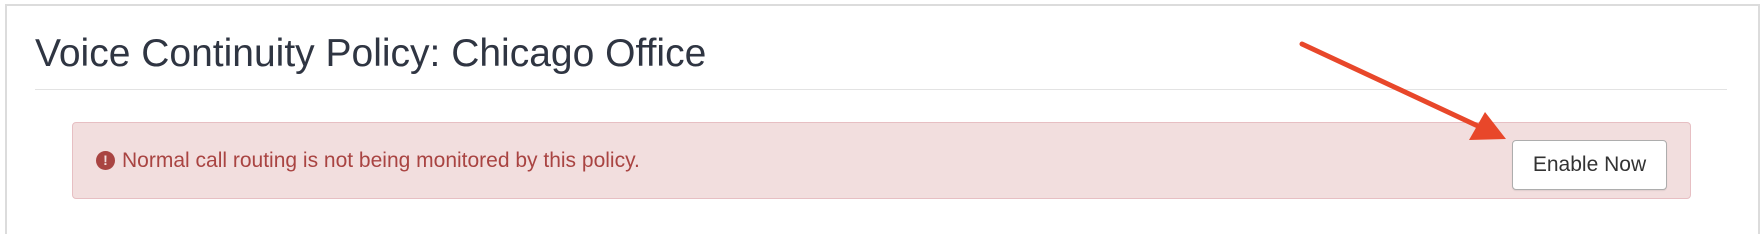 This screenshot has width=1762, height=240. I want to click on exclamation-circle-icon: !, so click(105, 160).